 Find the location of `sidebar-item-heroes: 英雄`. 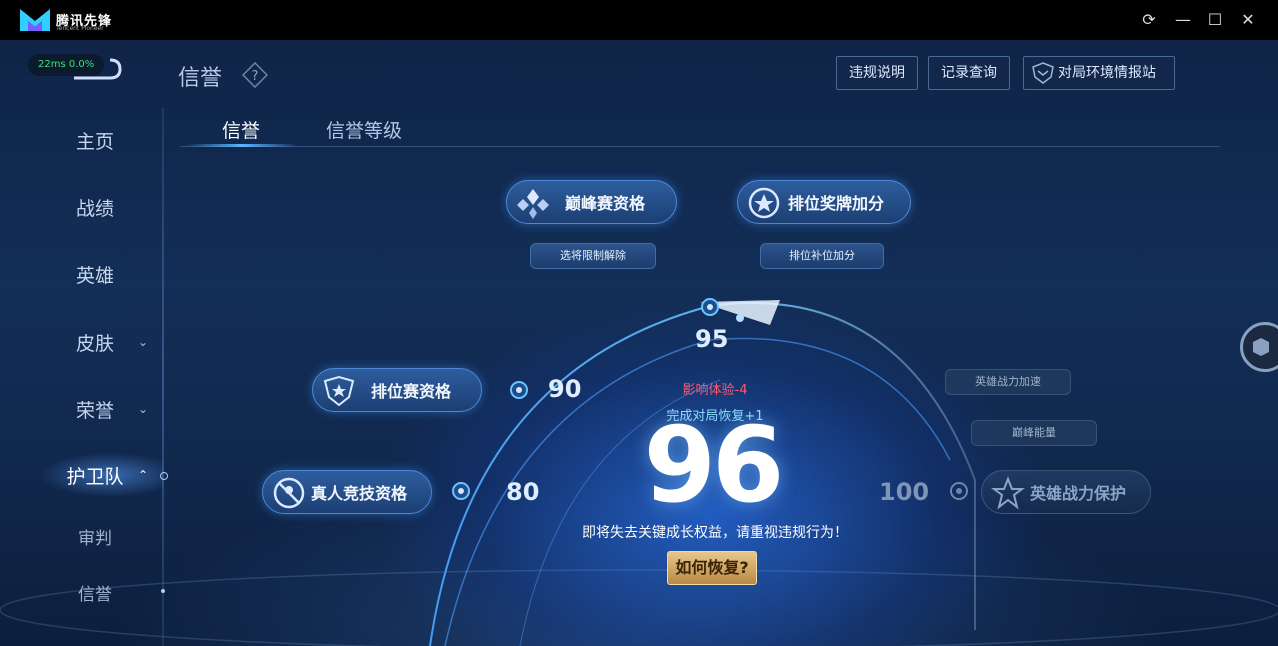

sidebar-item-heroes: 英雄 is located at coordinates (95, 274).